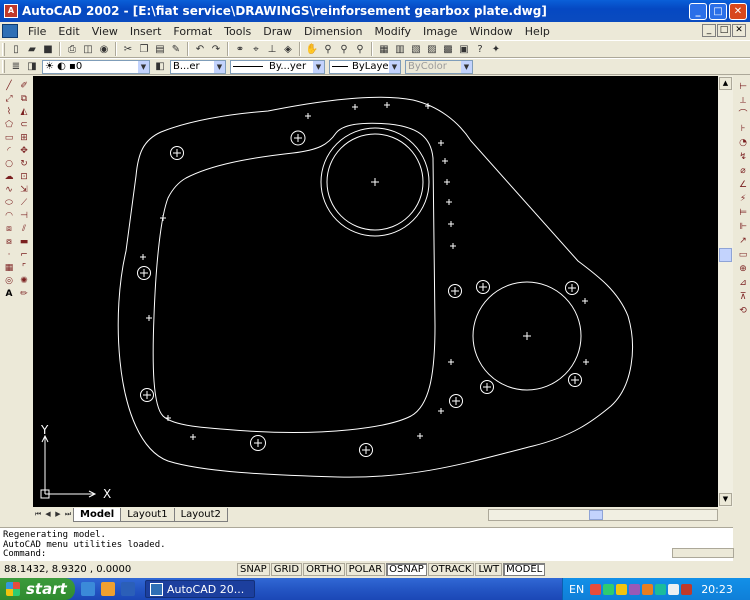 The height and width of the screenshot is (600, 750). What do you see at coordinates (147, 514) in the screenshot?
I see `tab-layout1: Layout1` at bounding box center [147, 514].